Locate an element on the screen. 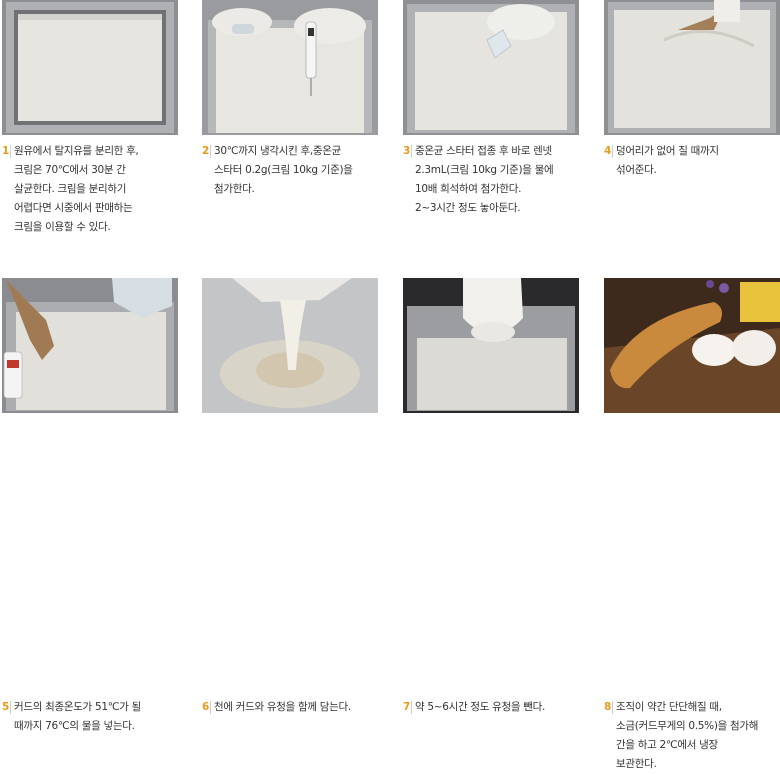 The width and height of the screenshot is (780, 774). caption-line: 커드의 최종온도가 51℃가 될 is located at coordinates (77, 707).